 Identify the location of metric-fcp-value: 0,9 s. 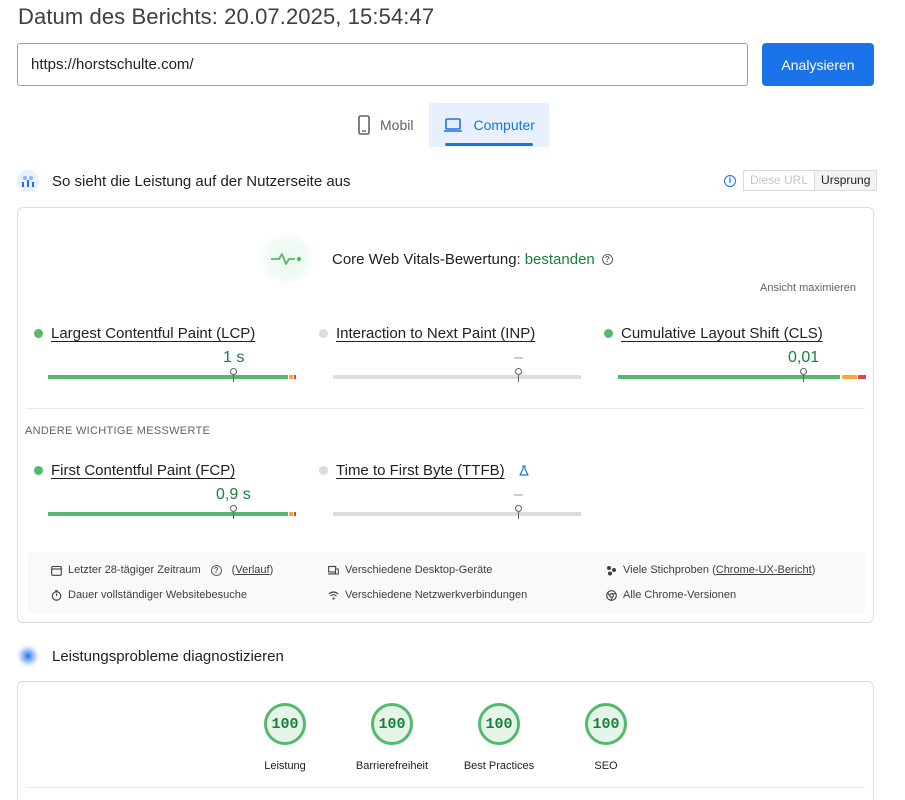
(233, 494).